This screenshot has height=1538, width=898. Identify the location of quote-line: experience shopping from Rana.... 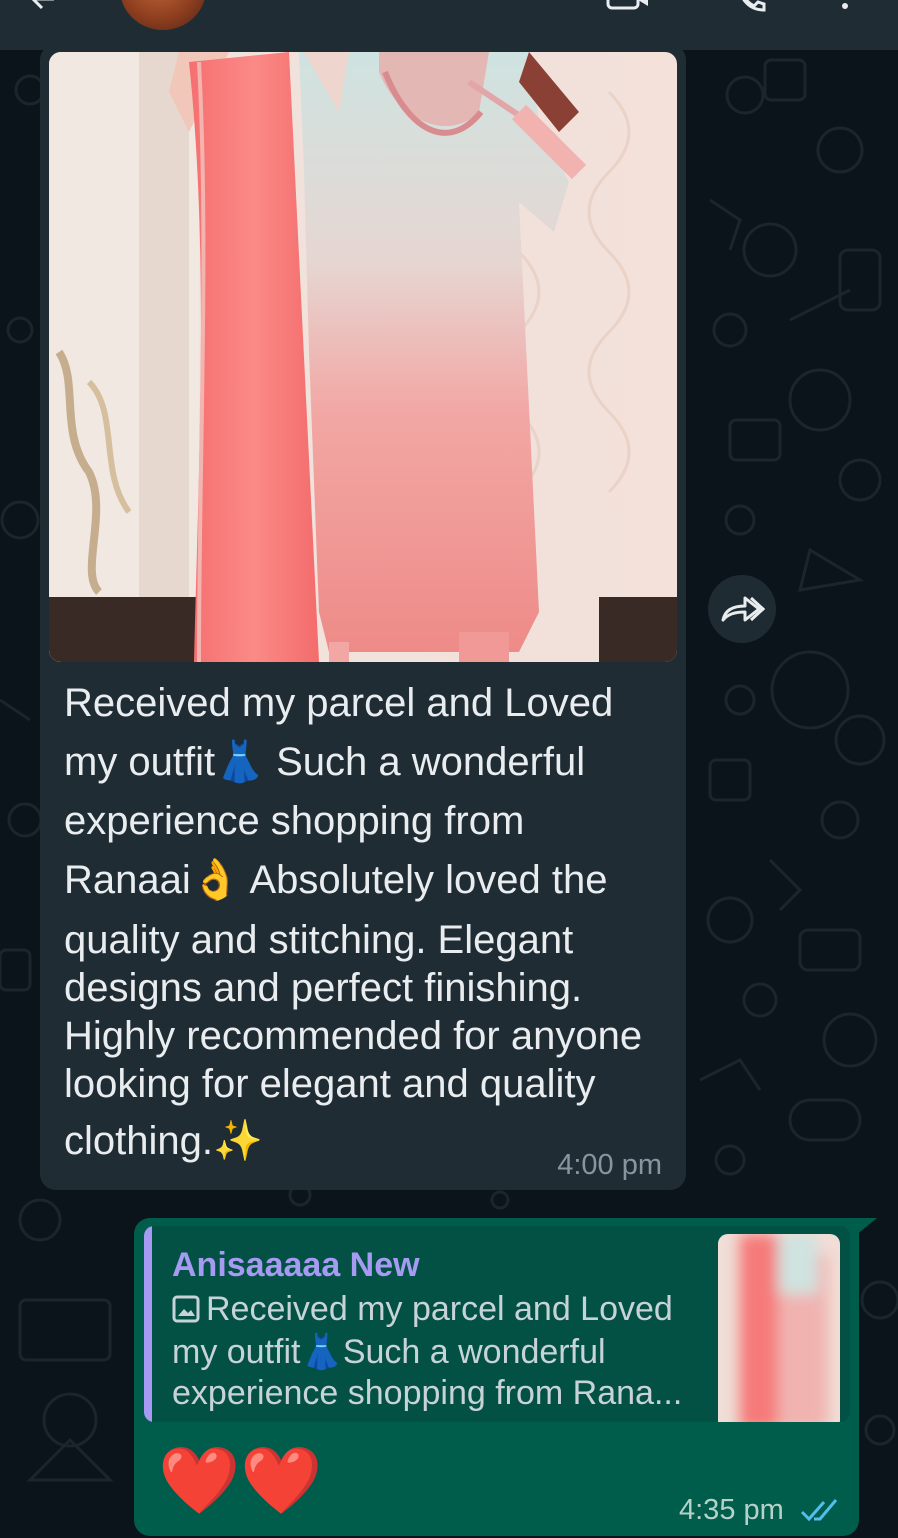
(427, 1393).